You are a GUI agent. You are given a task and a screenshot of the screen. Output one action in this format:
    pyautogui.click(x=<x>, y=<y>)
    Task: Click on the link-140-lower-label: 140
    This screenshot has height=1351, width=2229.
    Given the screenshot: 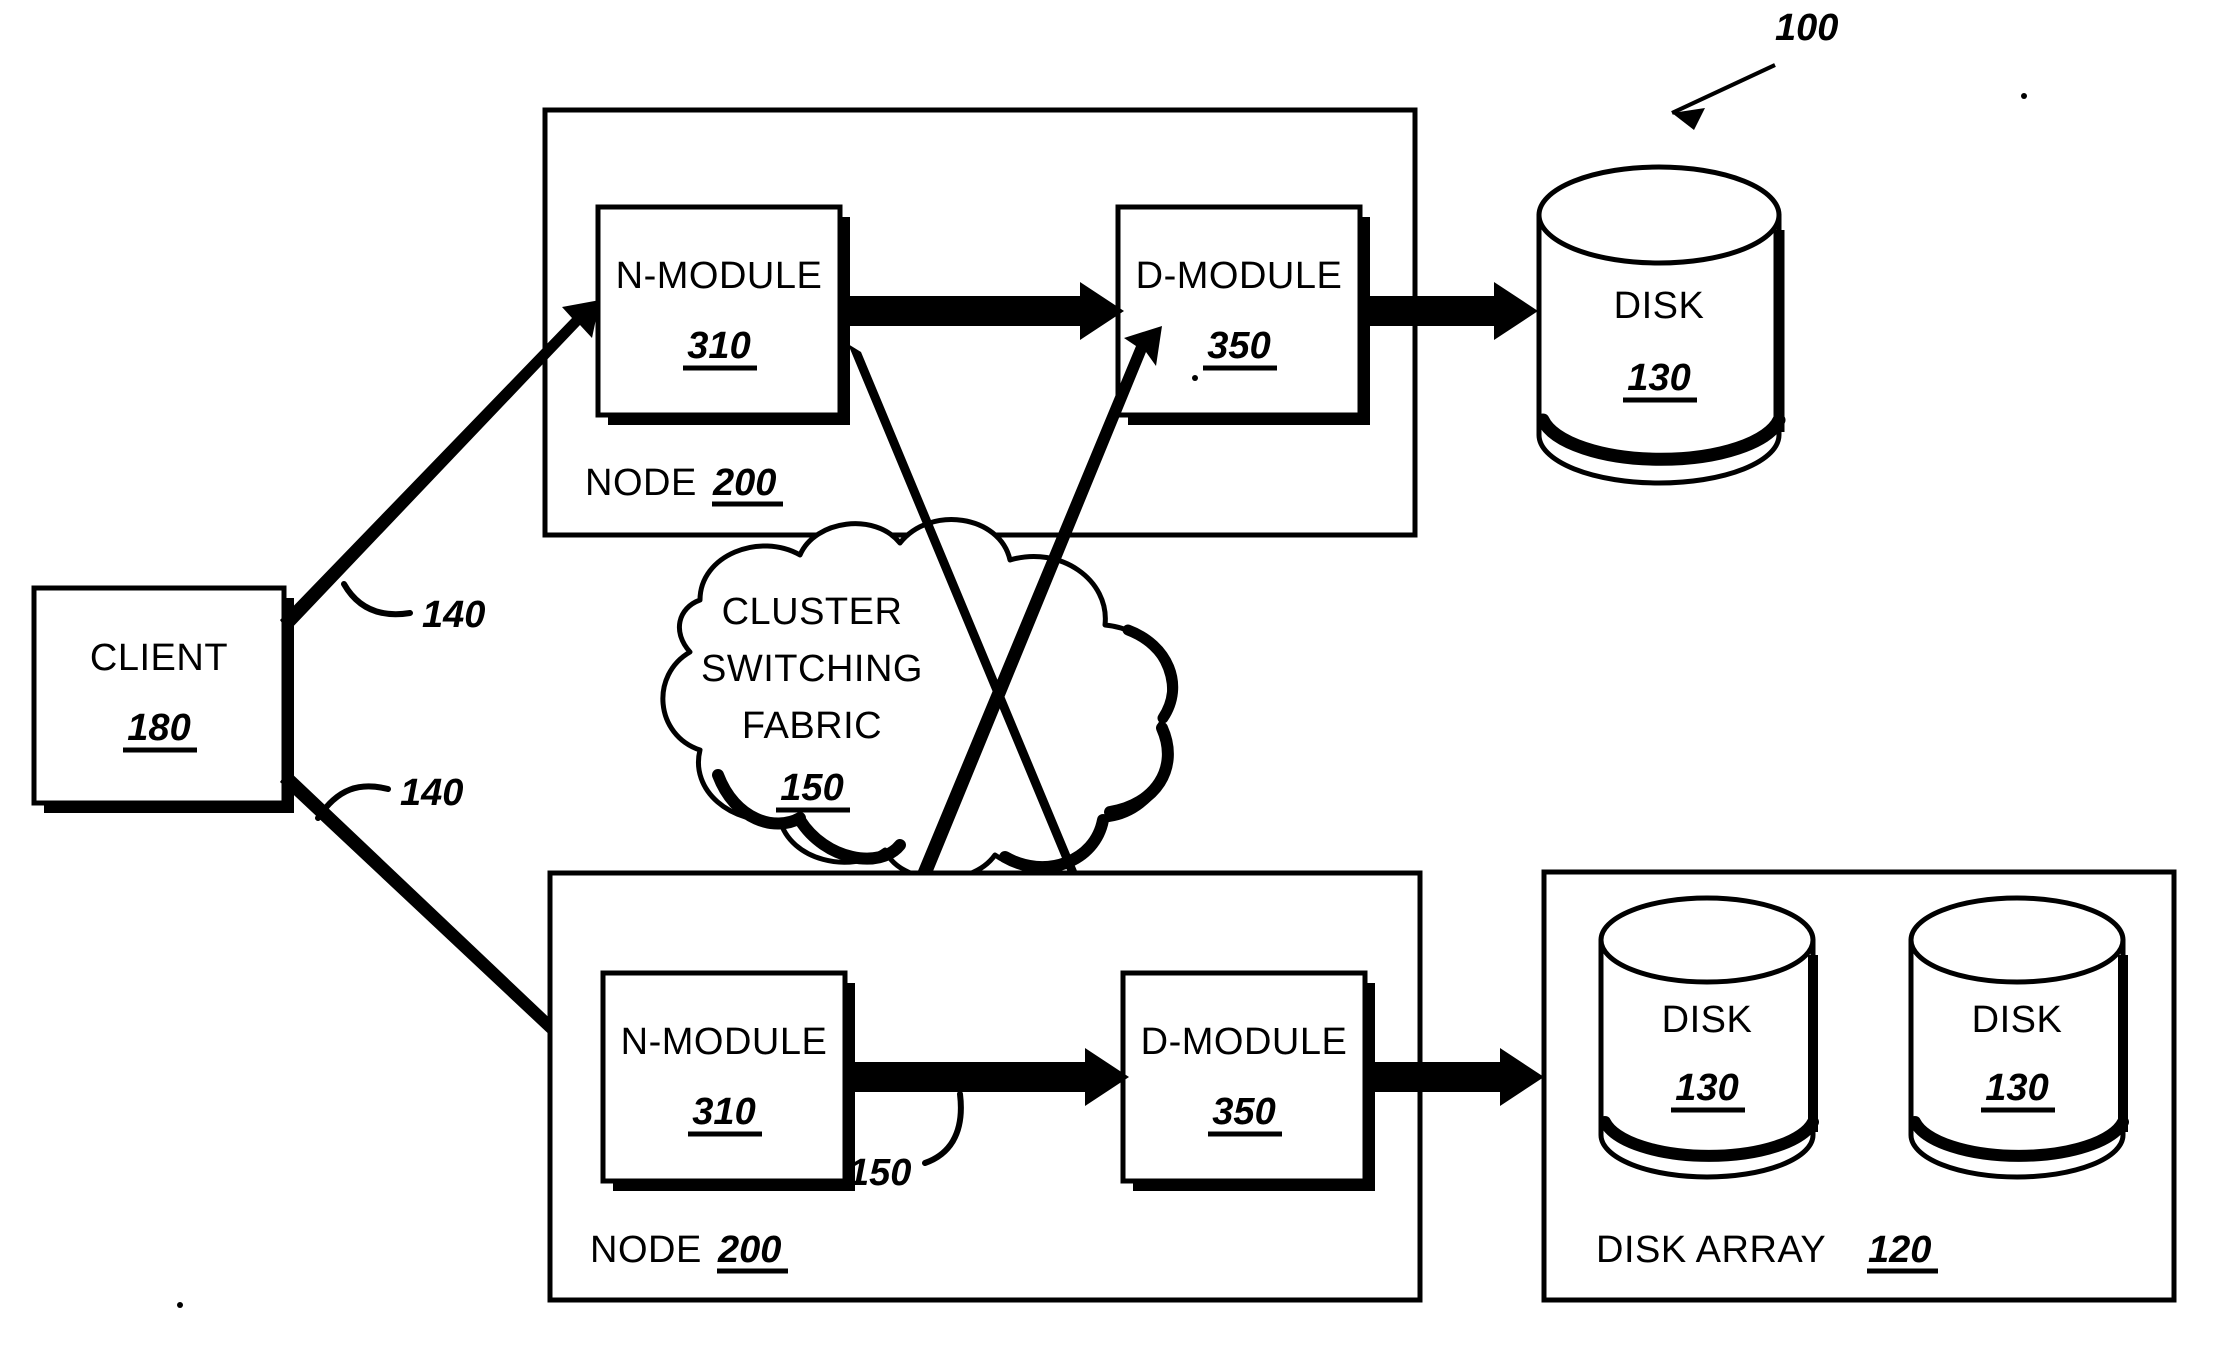 What is the action you would take?
    pyautogui.click(x=431, y=793)
    